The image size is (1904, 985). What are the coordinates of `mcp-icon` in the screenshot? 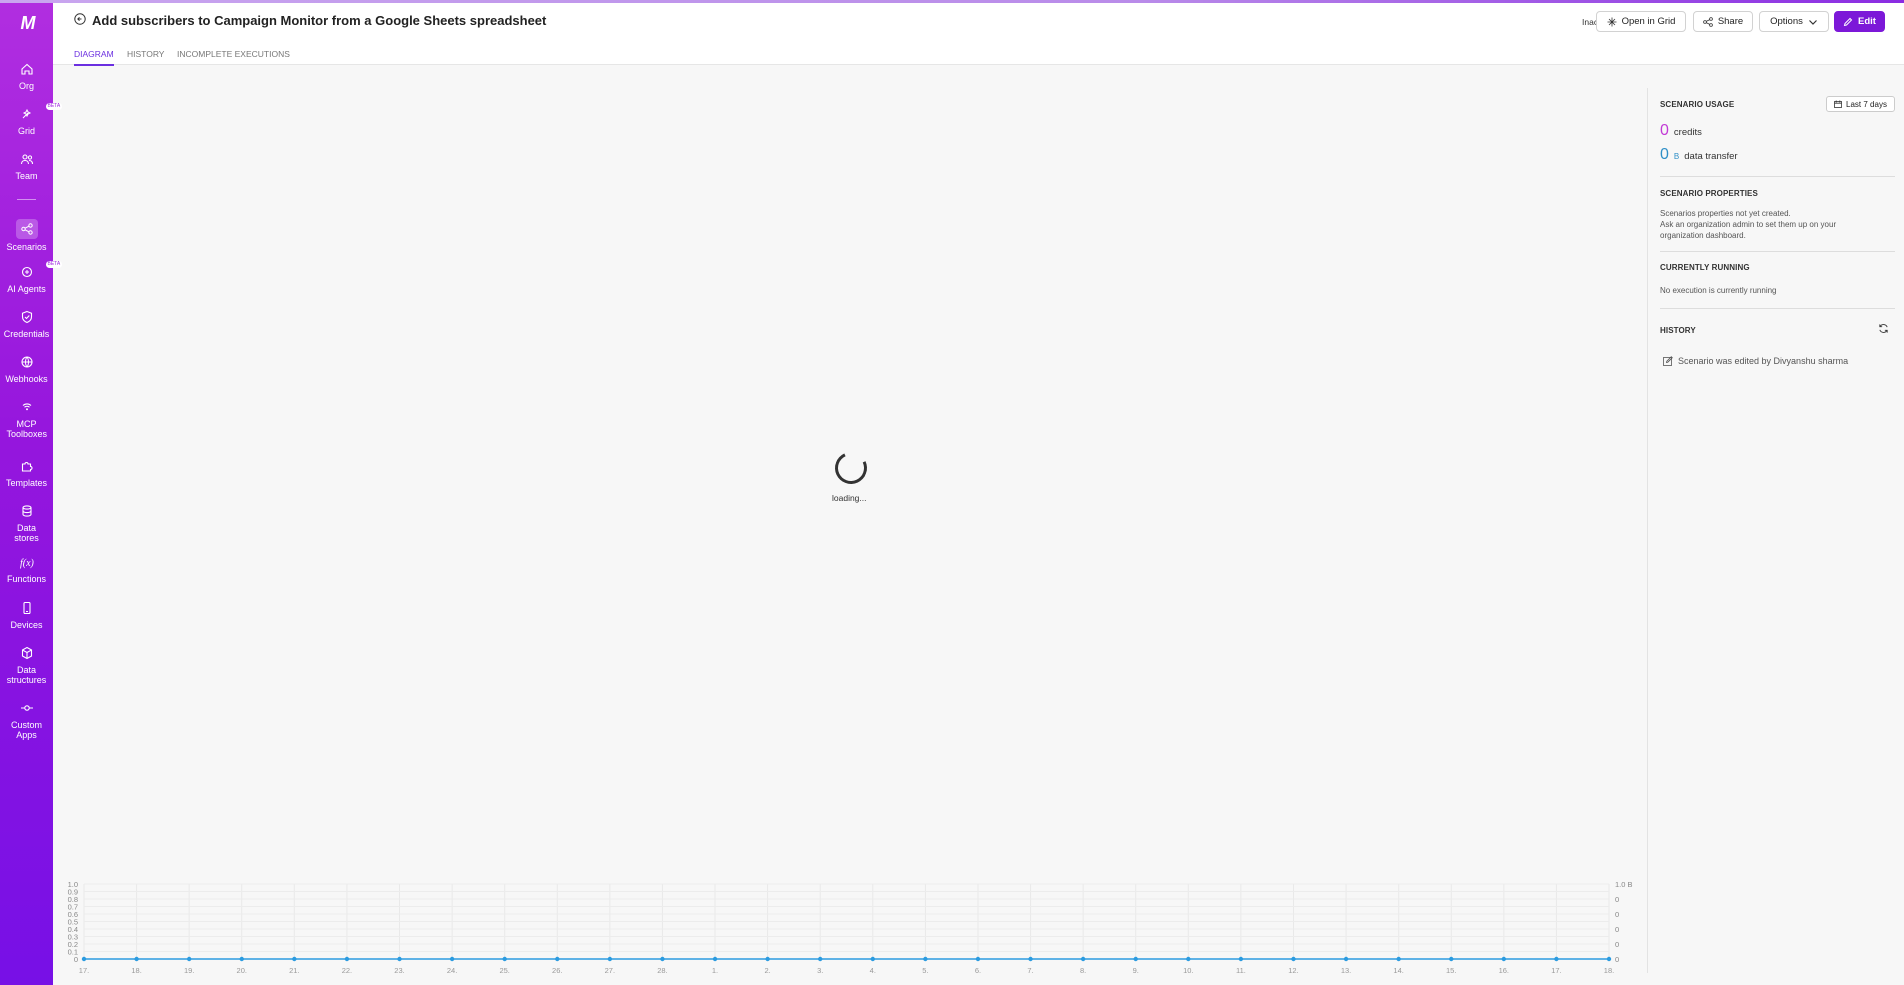 It's located at (27, 408).